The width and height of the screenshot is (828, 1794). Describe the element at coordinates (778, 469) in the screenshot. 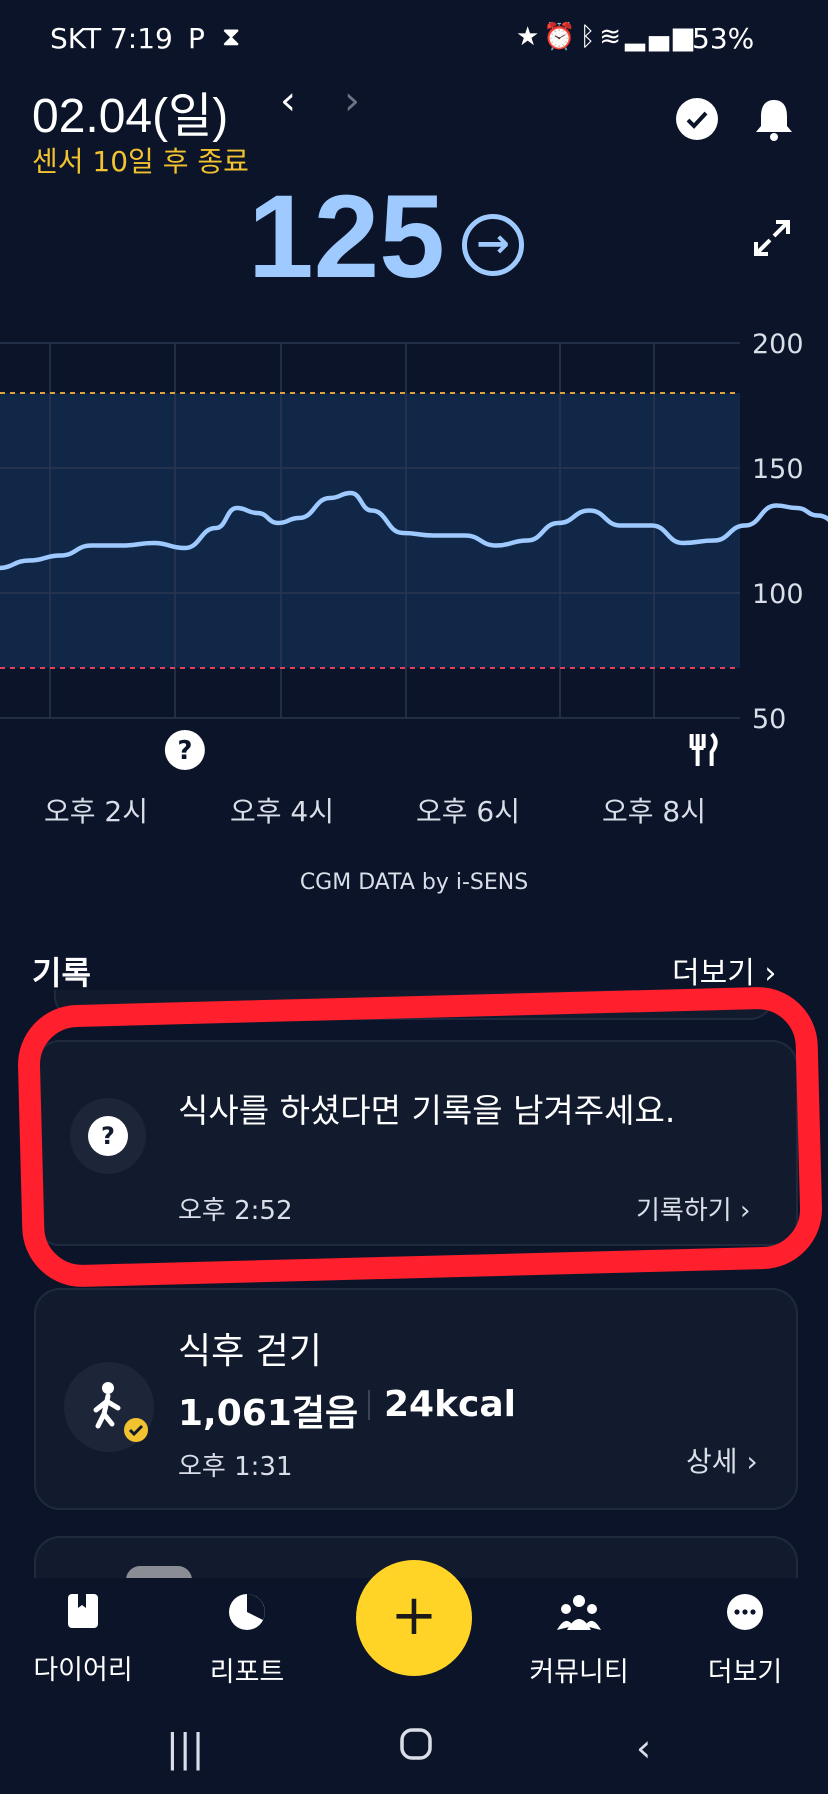

I see `y-tick-label: 150` at that location.